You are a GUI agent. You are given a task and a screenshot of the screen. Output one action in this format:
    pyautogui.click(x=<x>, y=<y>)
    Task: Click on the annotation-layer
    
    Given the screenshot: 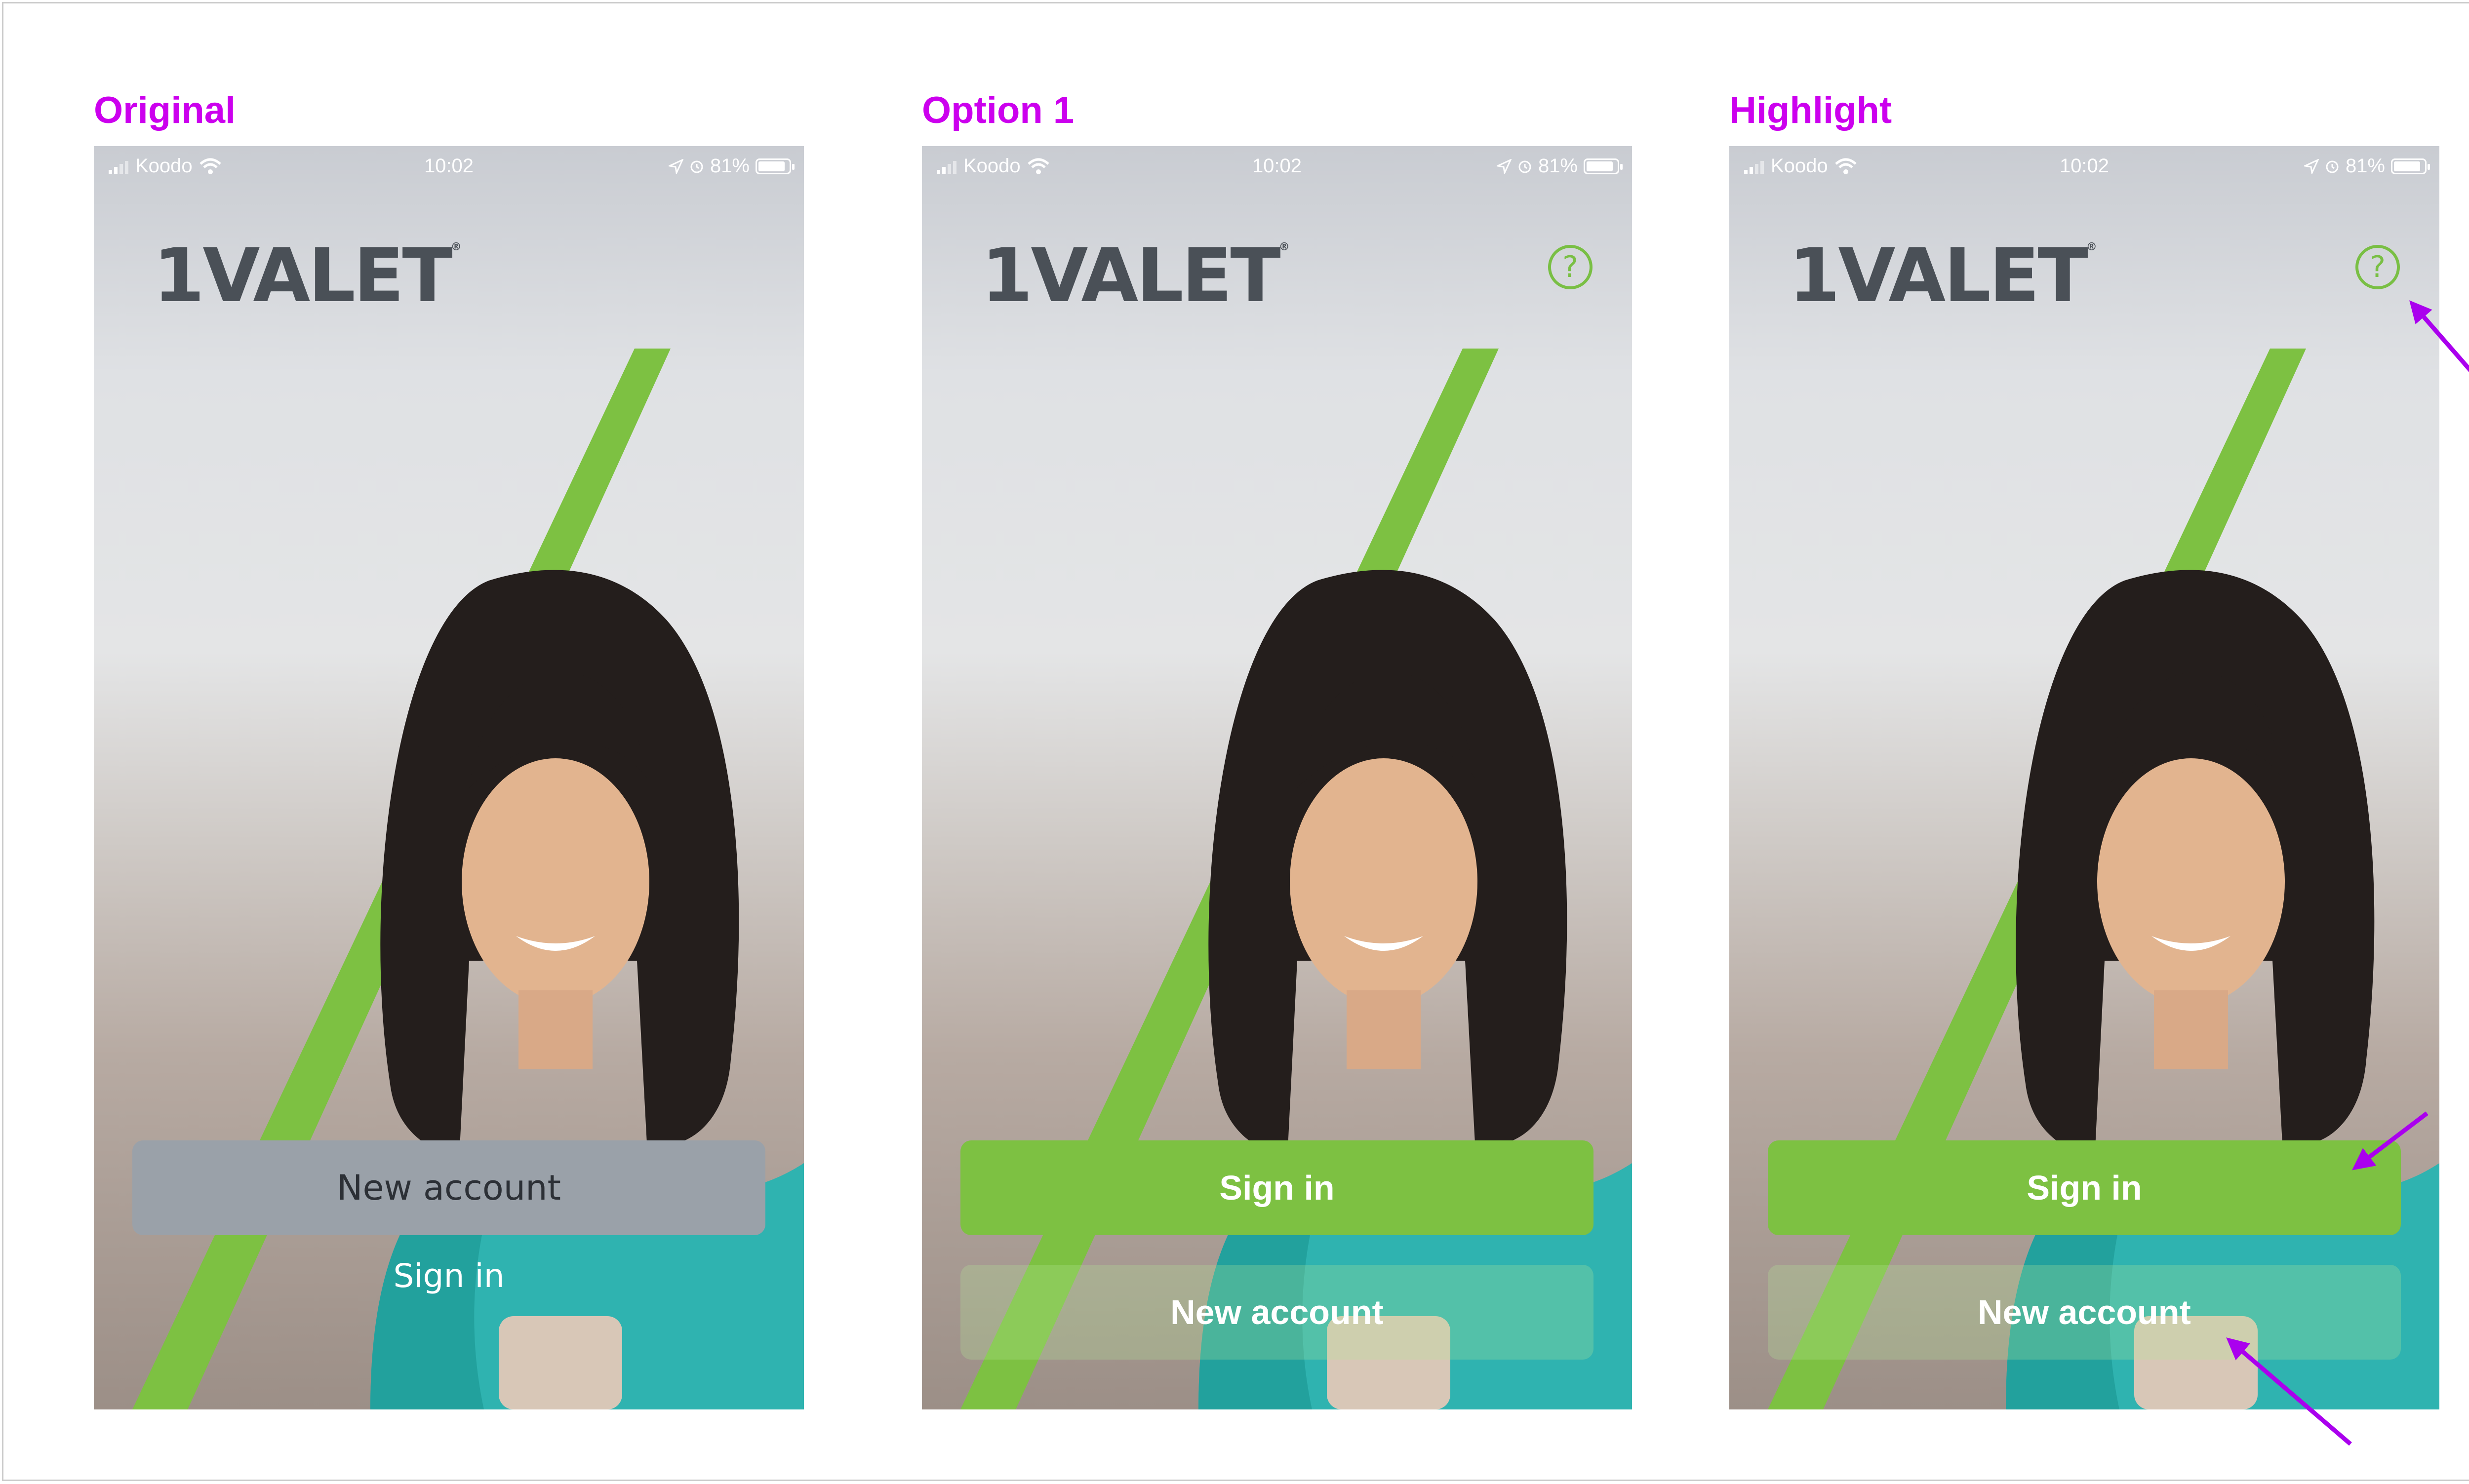 What is the action you would take?
    pyautogui.click(x=2347, y=873)
    